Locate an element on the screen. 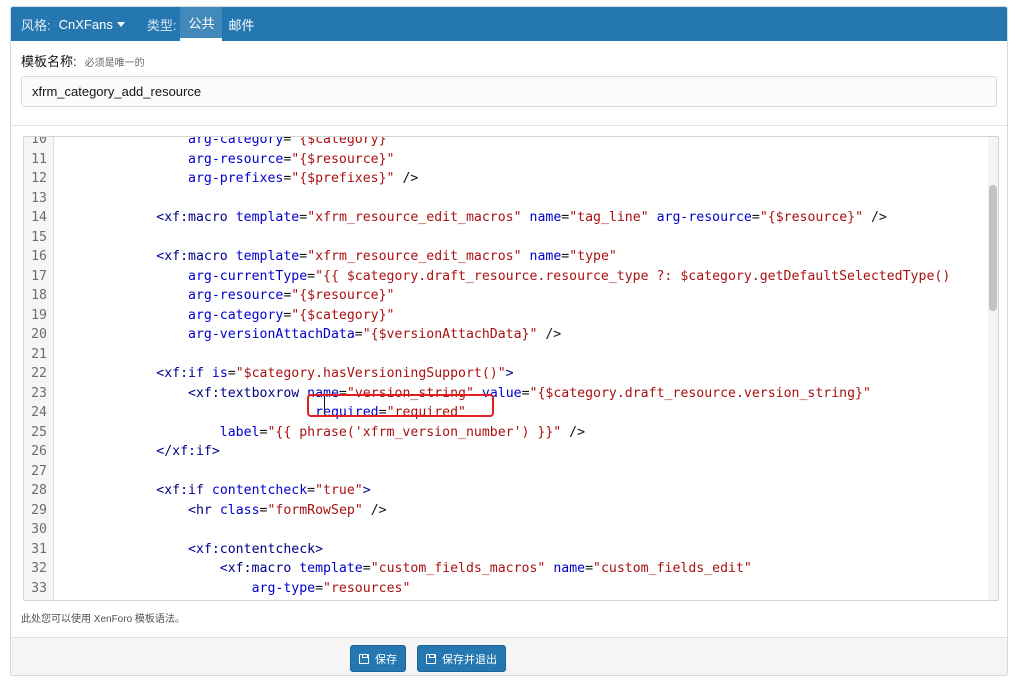 This screenshot has width=1024, height=685. tab-email: 邮件 is located at coordinates (242, 24).